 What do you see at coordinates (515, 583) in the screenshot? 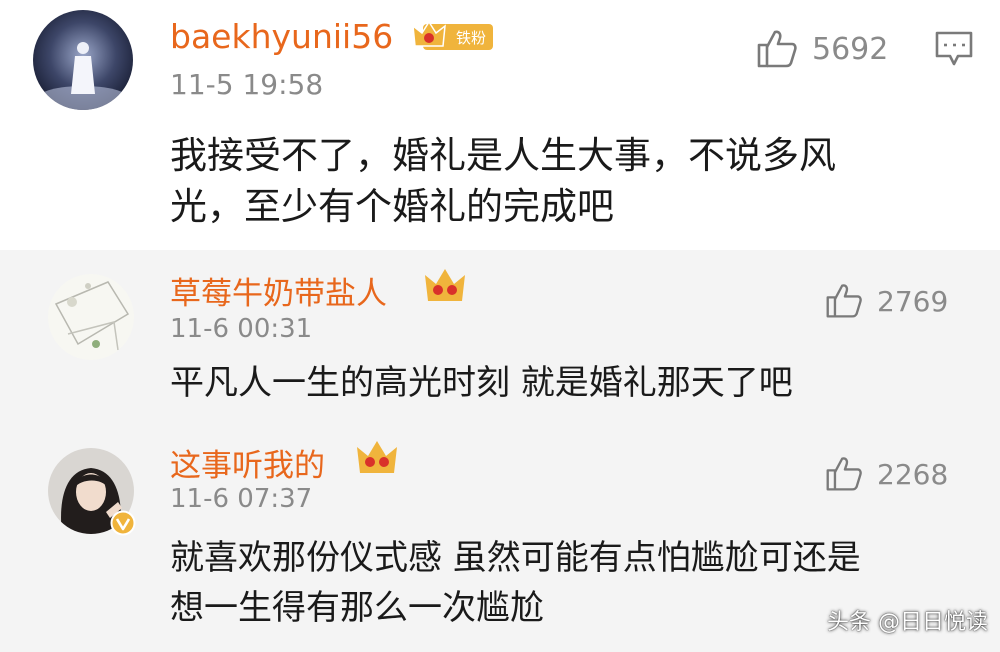
I see `comment-text: 就喜欢那份仪式感 虽然可能有点怕尴尬可还是 想一生得有那么一次尴尬` at bounding box center [515, 583].